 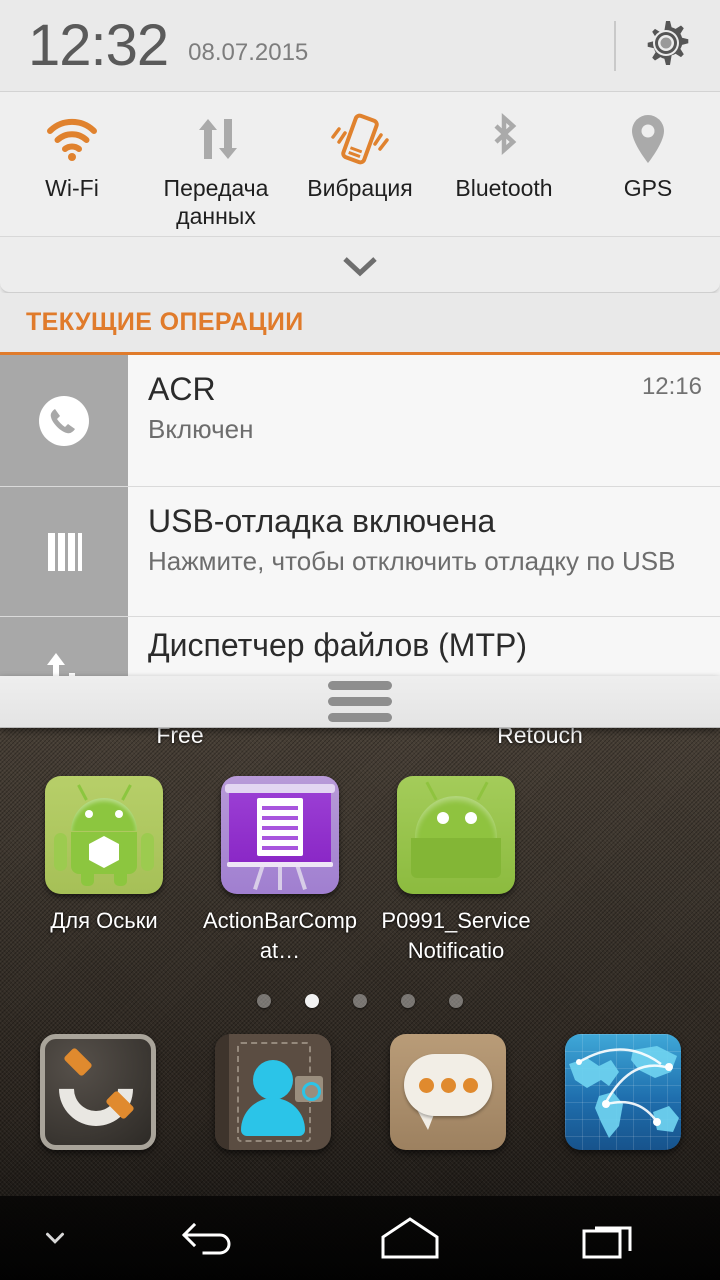 What do you see at coordinates (216, 202) in the screenshot?
I see `toggle-label: Передача данных` at bounding box center [216, 202].